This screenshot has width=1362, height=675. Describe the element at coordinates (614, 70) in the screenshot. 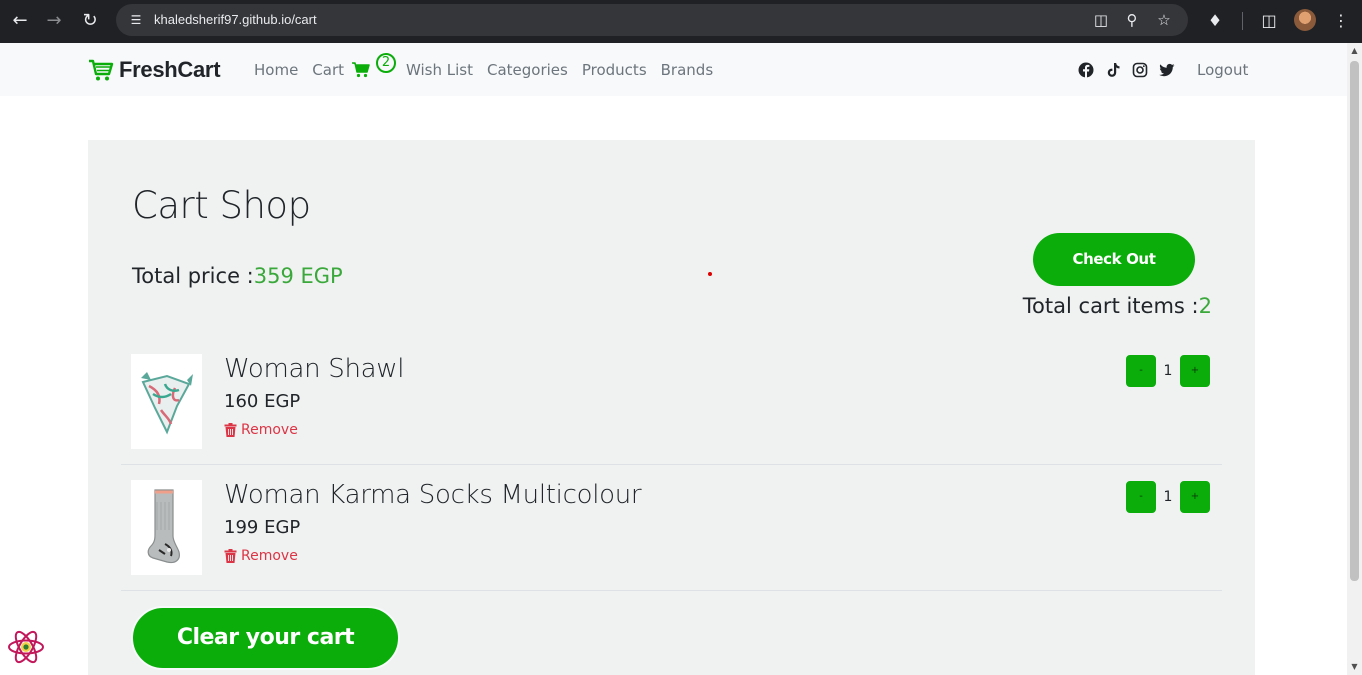

I see `nav-products: Products` at that location.